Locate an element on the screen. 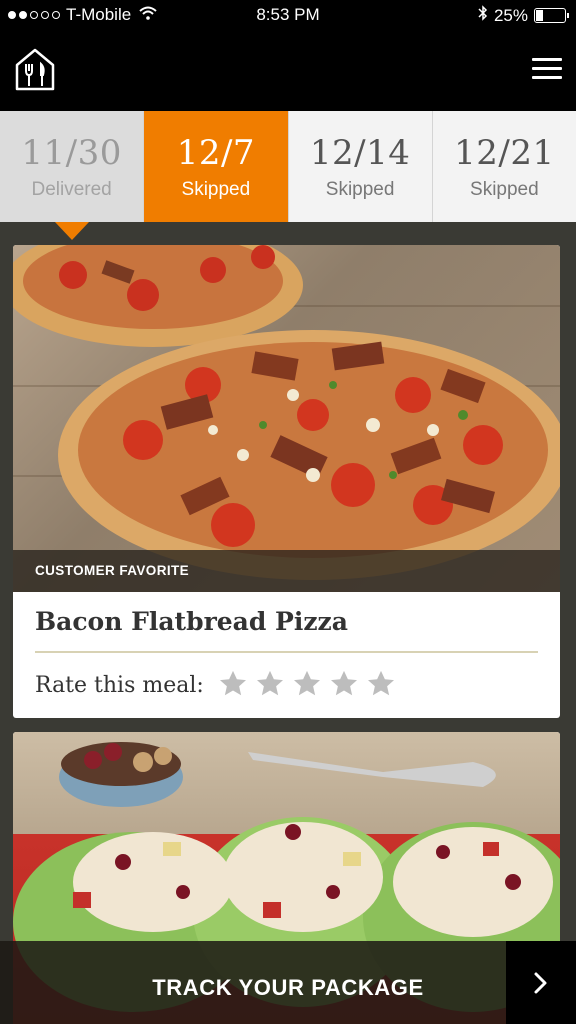 Image resolution: width=576 pixels, height=1024 pixels. home-fork-knife-icon is located at coordinates (35, 69).